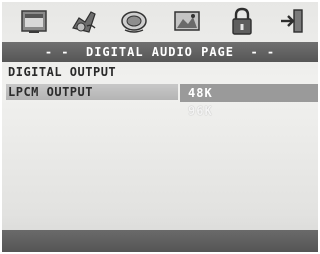  Describe the element at coordinates (92, 92) in the screenshot. I see `menu-item-lpcm-output: LPCM OUTPUT` at that location.